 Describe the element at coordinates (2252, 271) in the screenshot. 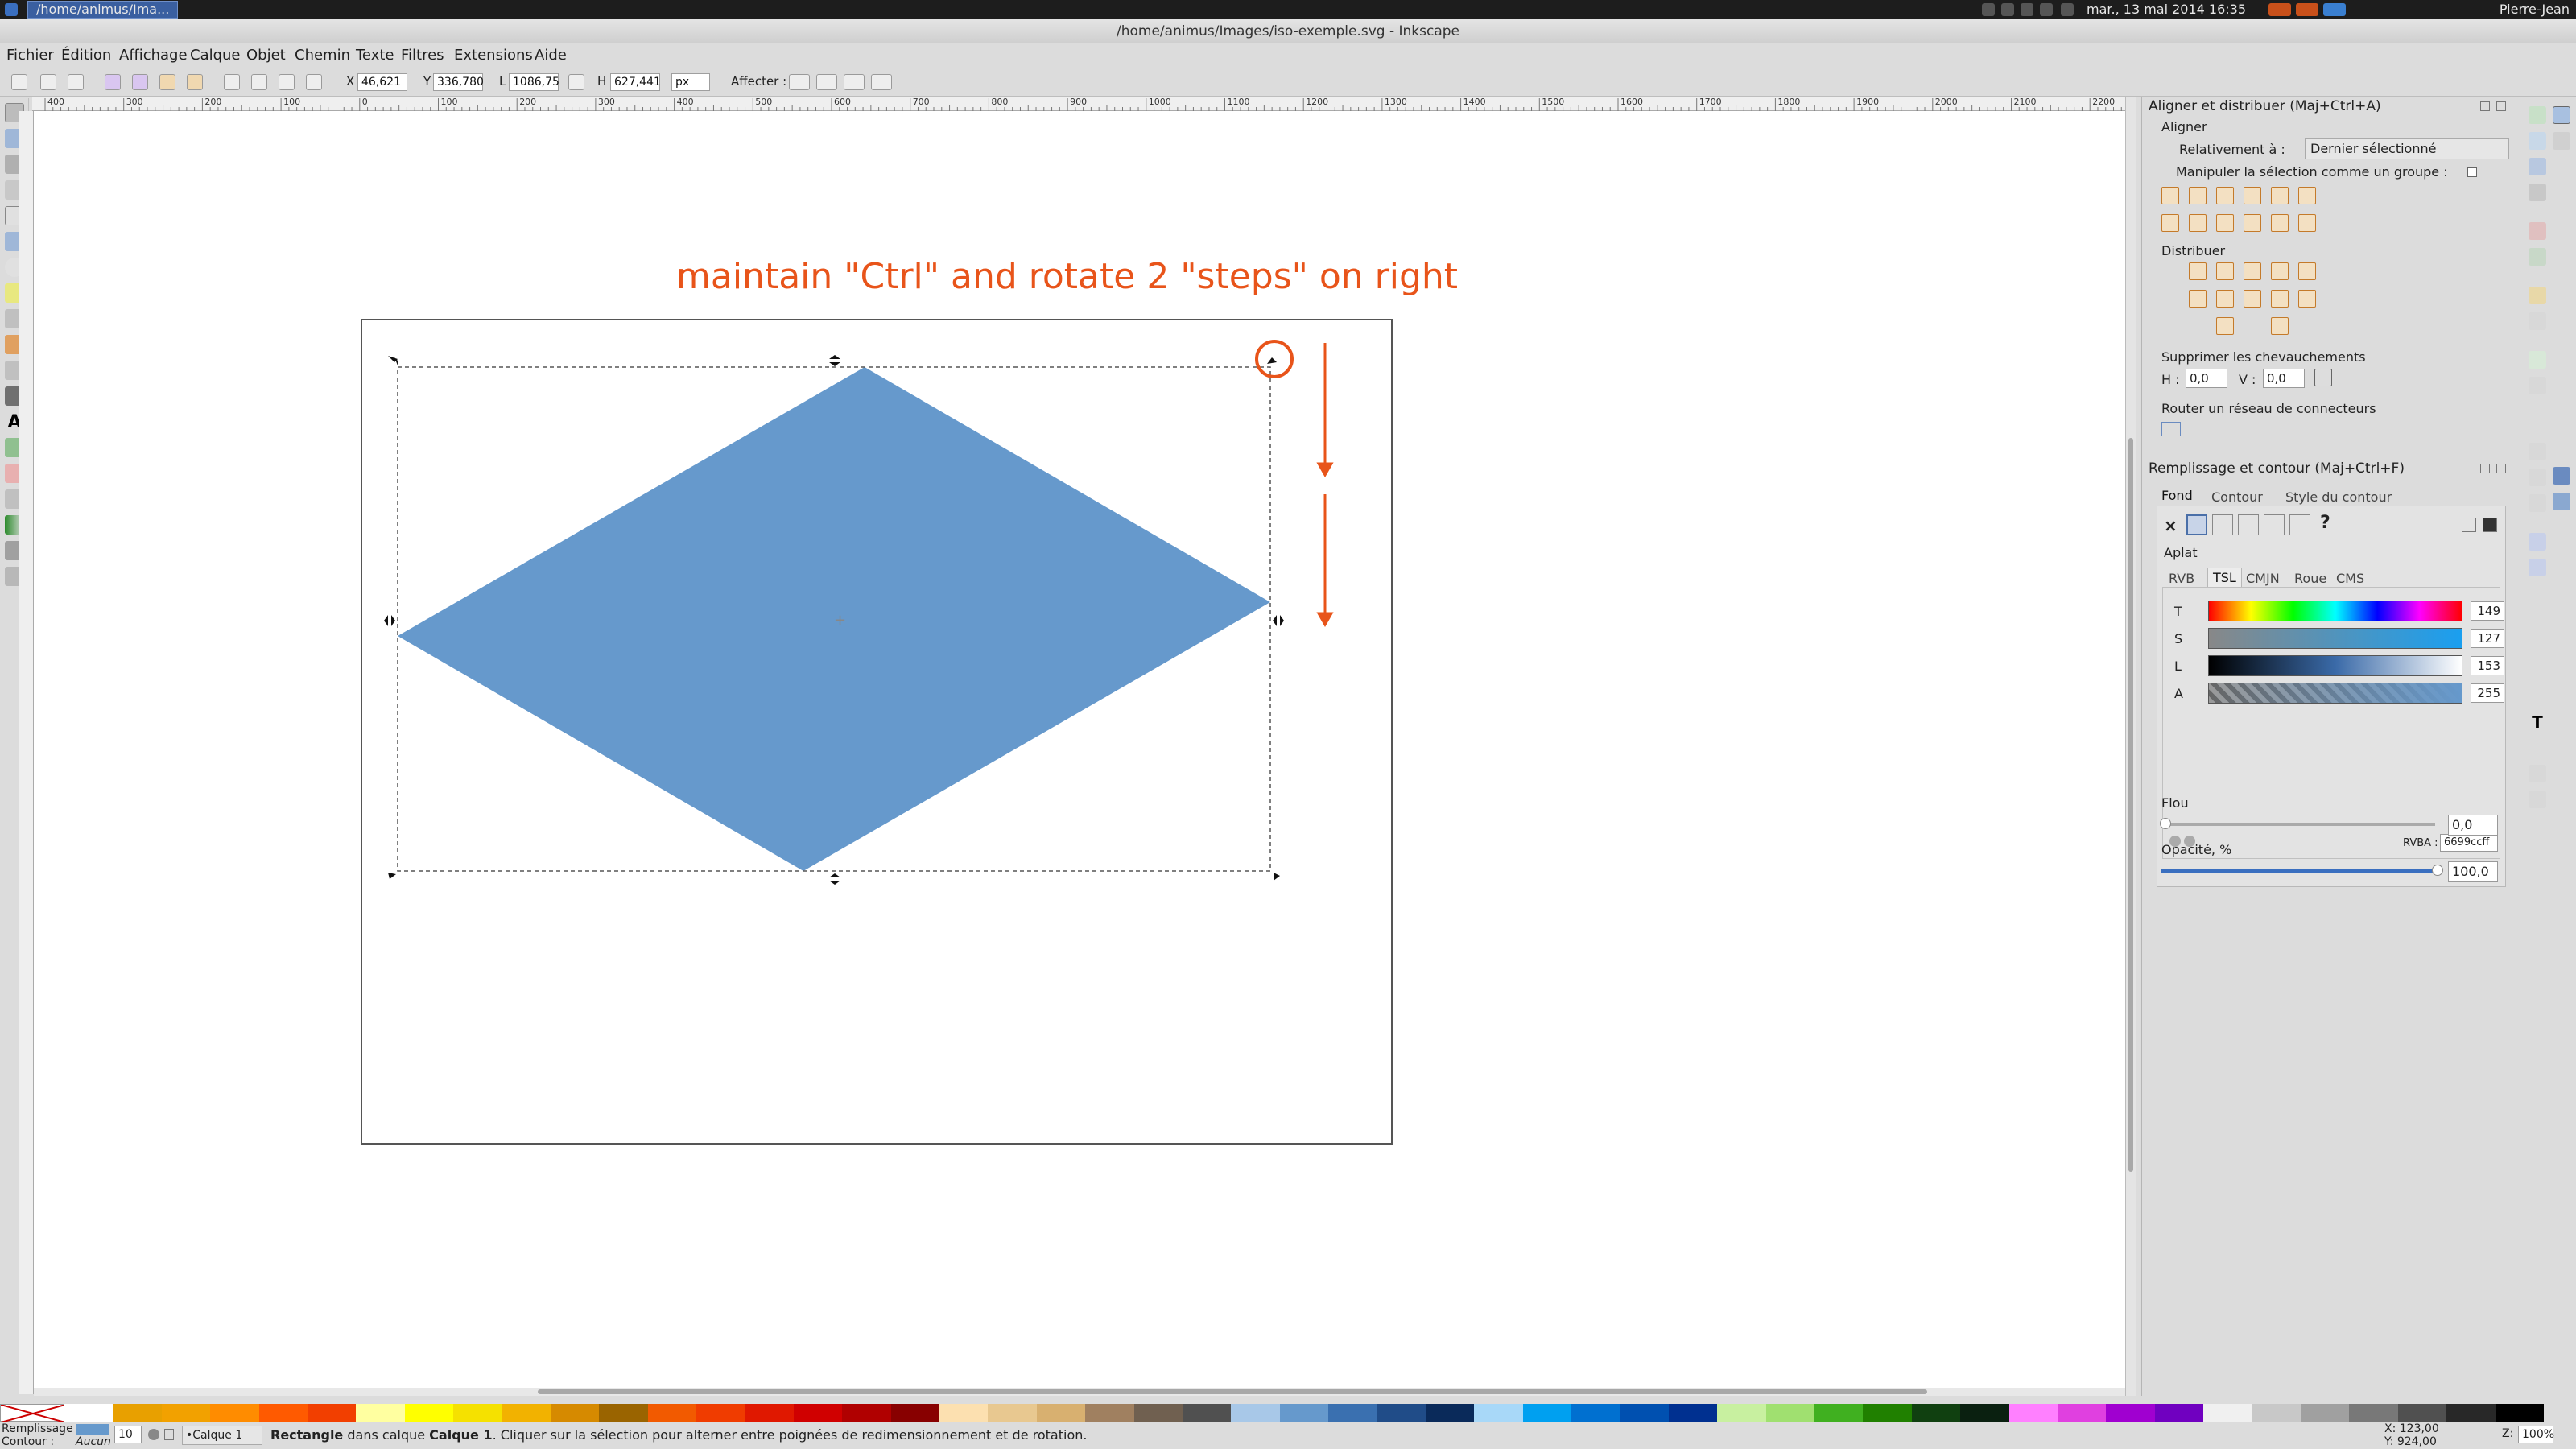

I see `distribute-right-icon` at that location.